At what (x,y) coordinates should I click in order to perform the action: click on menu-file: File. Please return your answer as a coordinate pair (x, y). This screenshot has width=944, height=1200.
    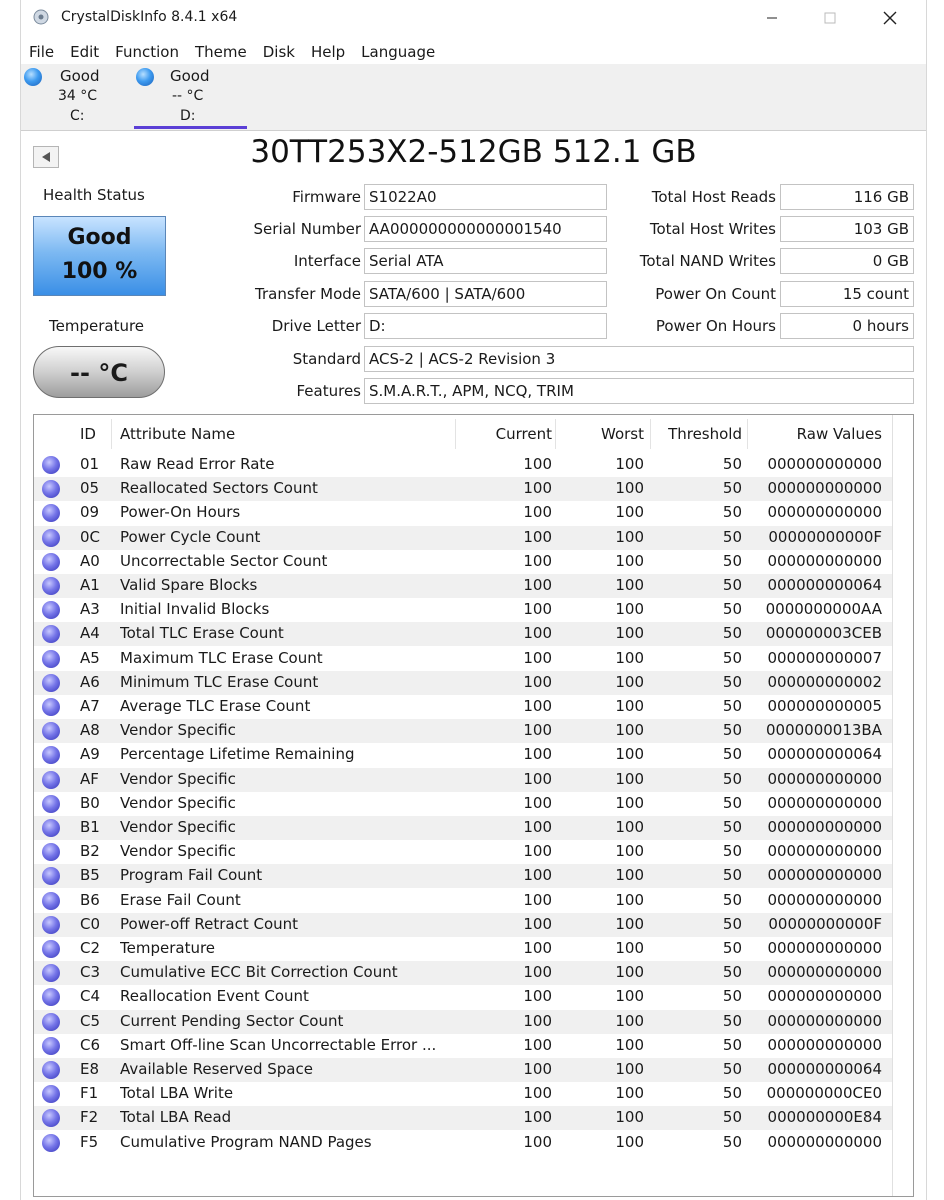
    Looking at the image, I should click on (41, 52).